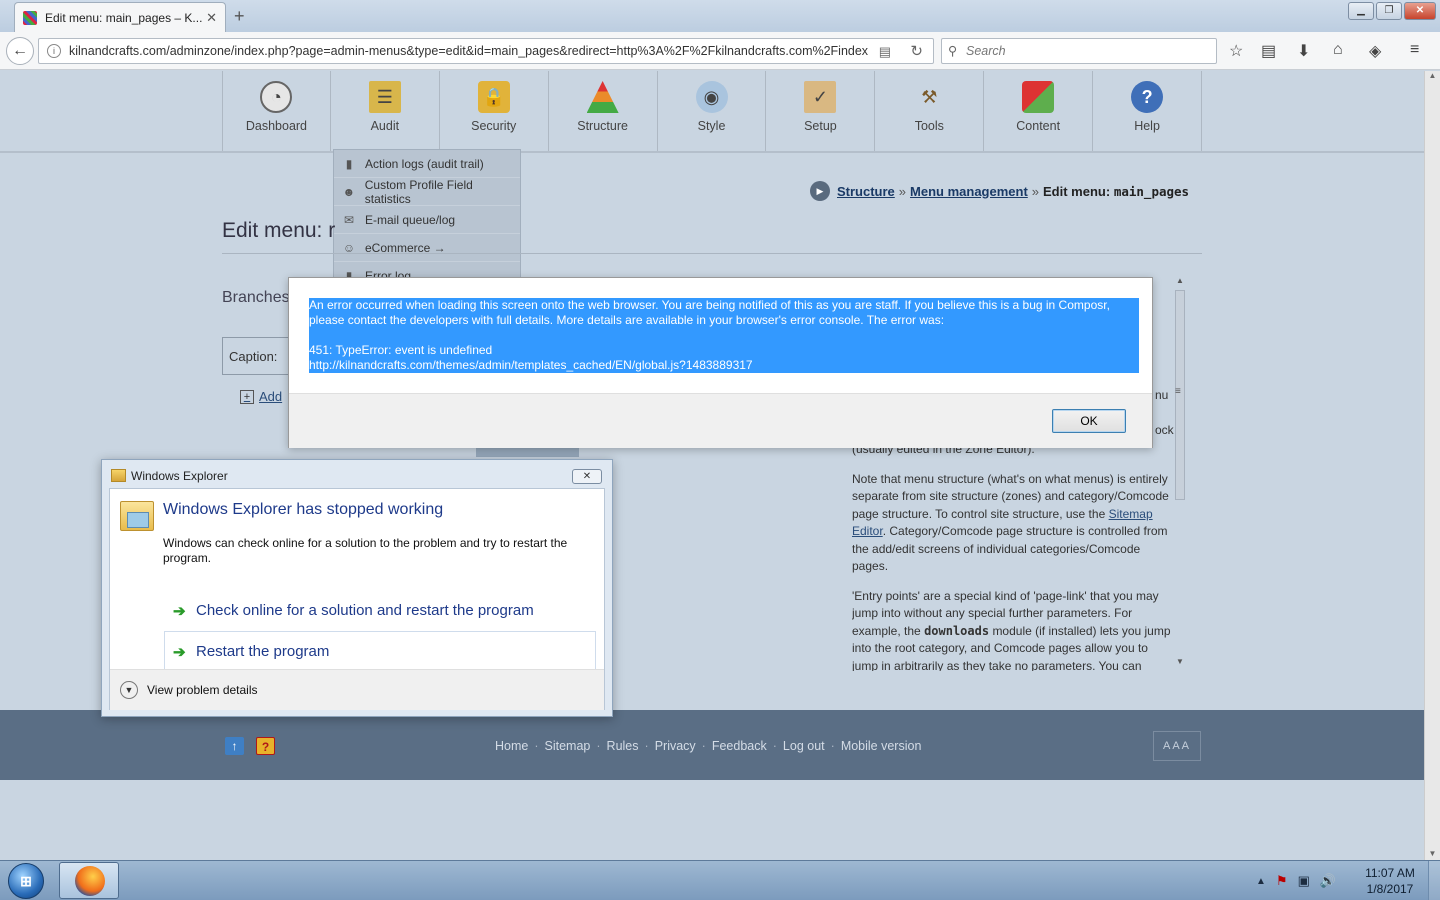 This screenshot has height=900, width=1440. What do you see at coordinates (1151, 191) in the screenshot?
I see `breadcrumb-current-code: main_pages` at bounding box center [1151, 191].